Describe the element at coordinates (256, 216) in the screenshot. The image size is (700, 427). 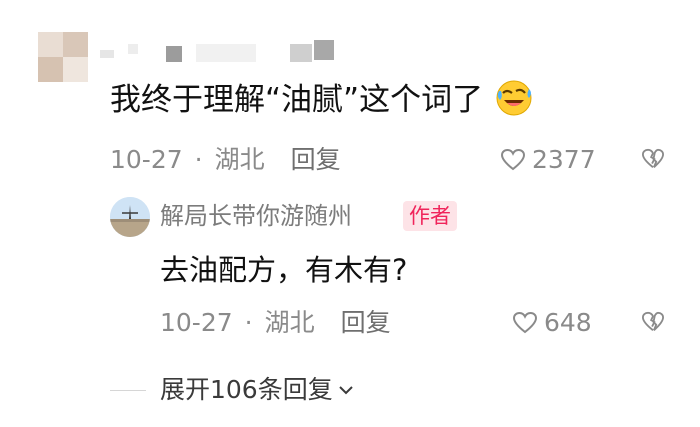
I see `reply-author-name: 解局长带你游随州` at that location.